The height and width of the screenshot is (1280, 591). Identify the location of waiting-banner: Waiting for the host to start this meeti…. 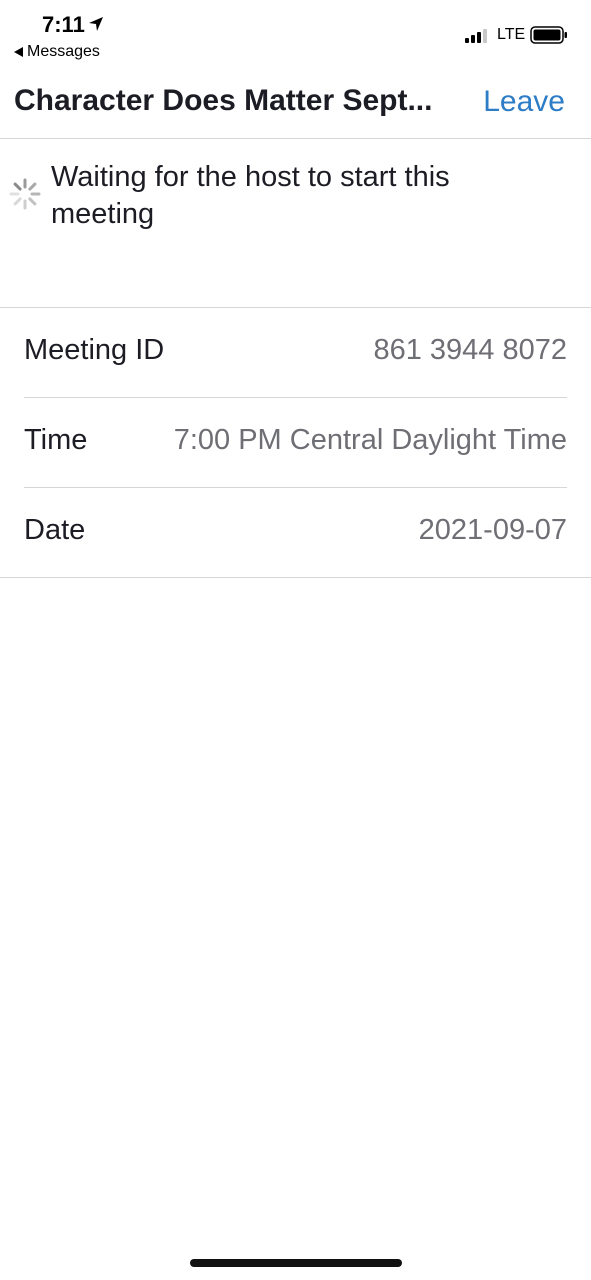
(295, 223).